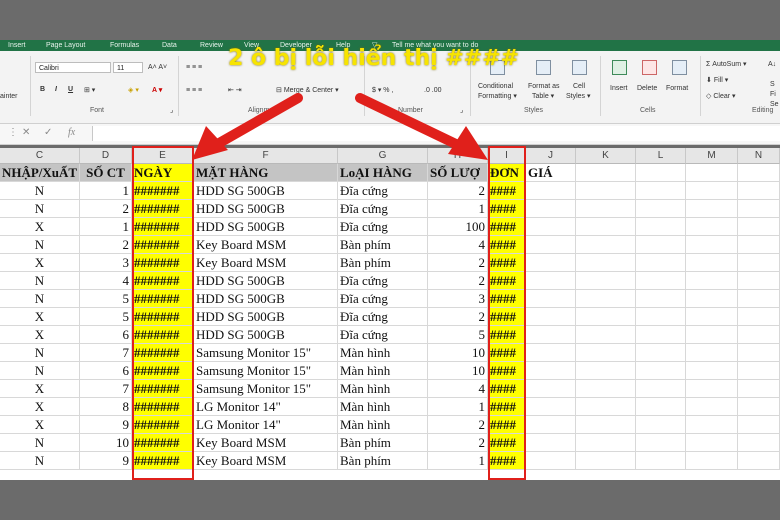 The image size is (780, 520). I want to click on arrow-right-icon, so click(421, 126).